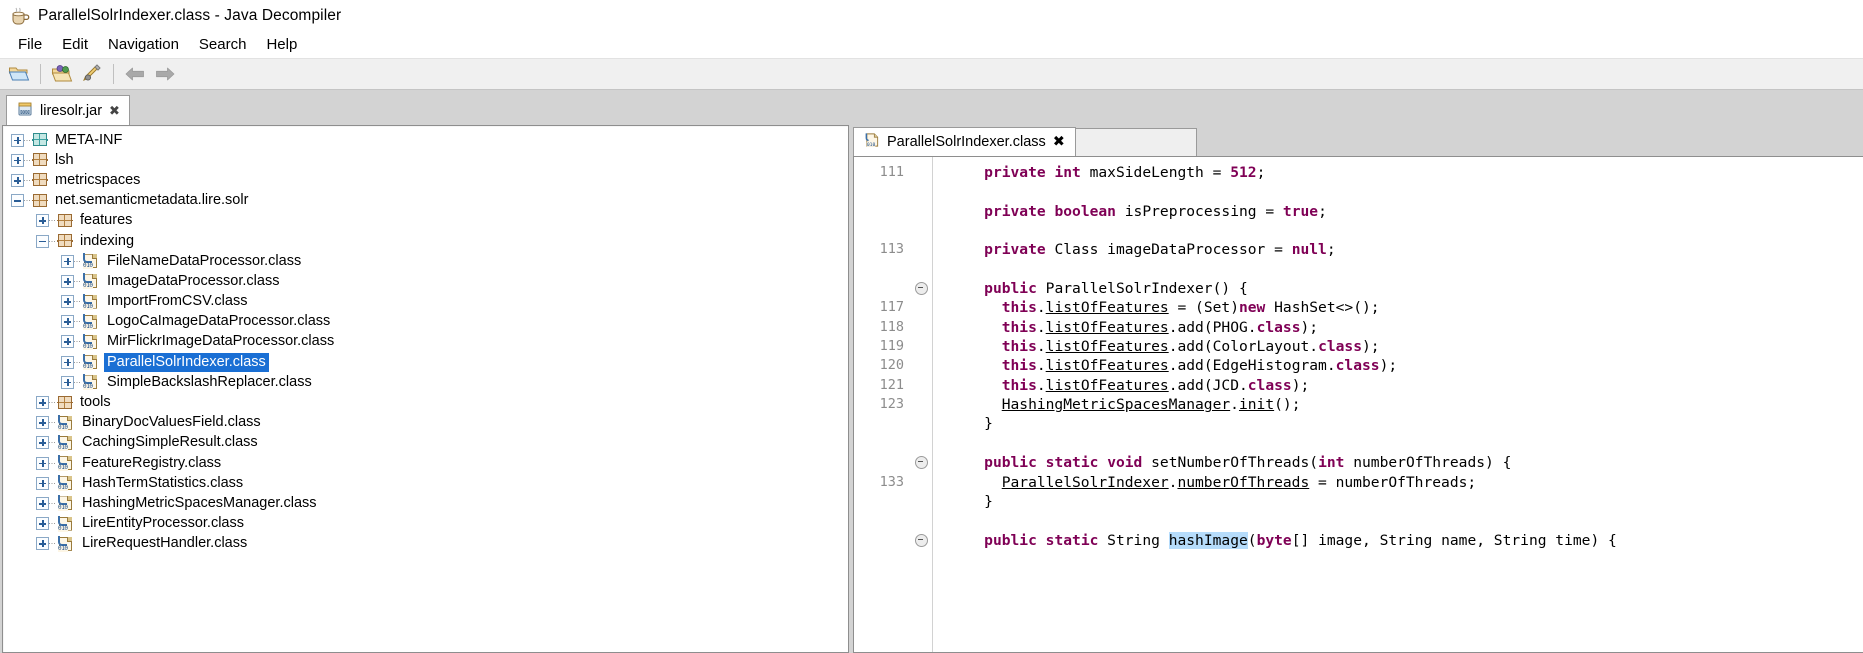 This screenshot has height=653, width=1863. What do you see at coordinates (1406, 249) in the screenshot?
I see `code-line: private Class imageDataProcessor = null;` at bounding box center [1406, 249].